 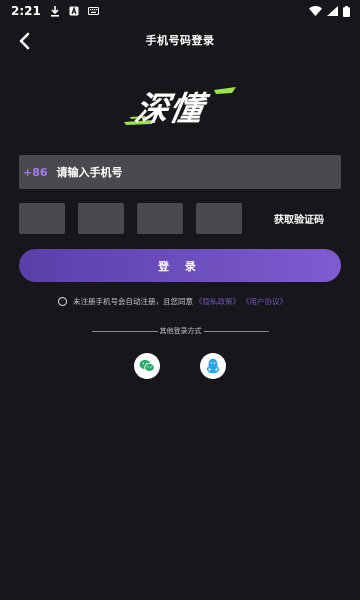 I want to click on wechat-login-button, so click(x=147, y=366).